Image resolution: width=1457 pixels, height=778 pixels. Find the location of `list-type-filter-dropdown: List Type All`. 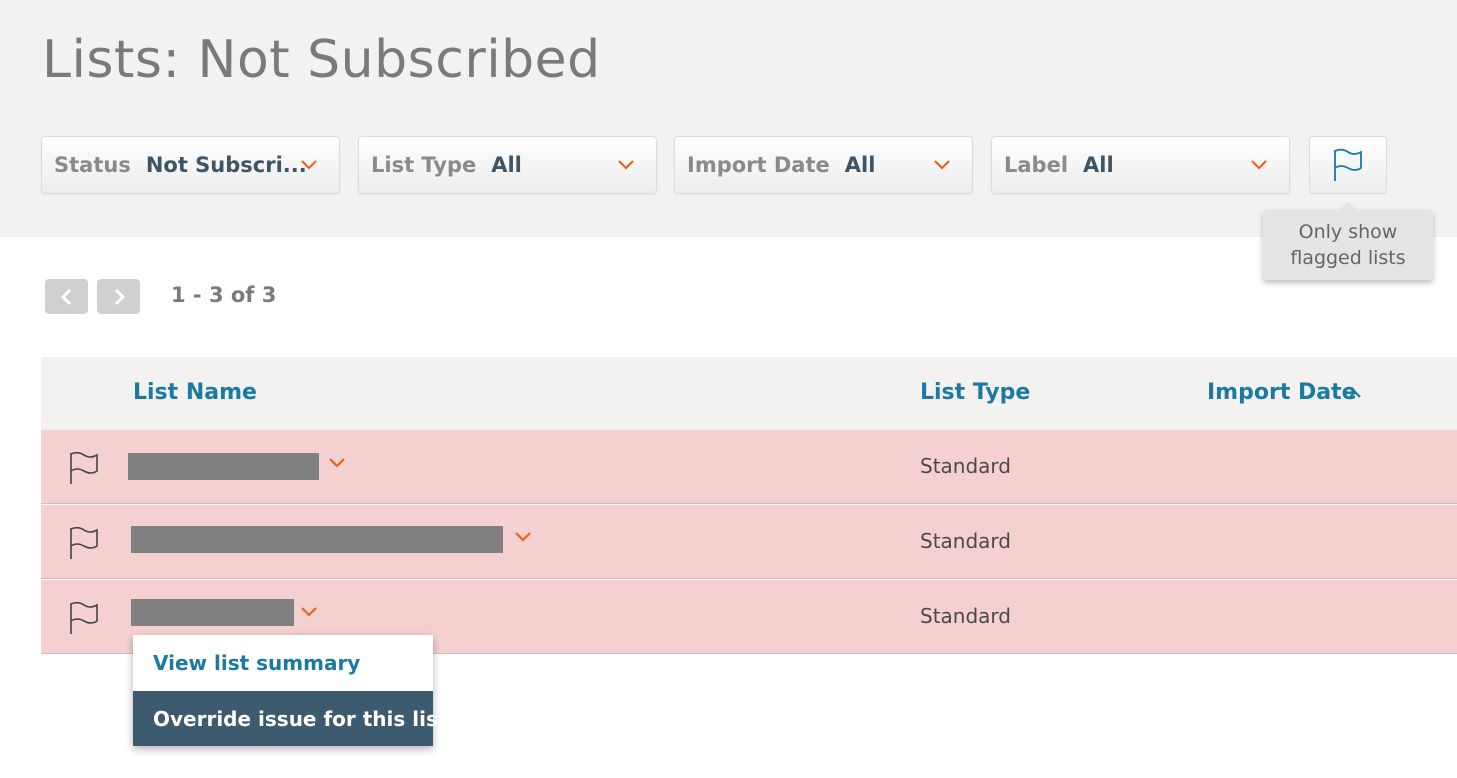

list-type-filter-dropdown: List Type All is located at coordinates (507, 165).